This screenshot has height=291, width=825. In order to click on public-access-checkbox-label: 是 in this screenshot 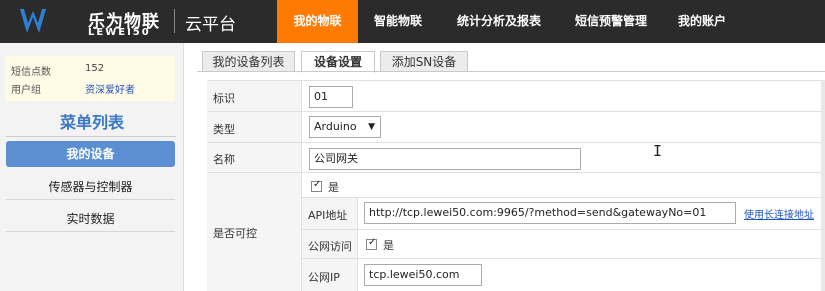, I will do `click(388, 245)`.